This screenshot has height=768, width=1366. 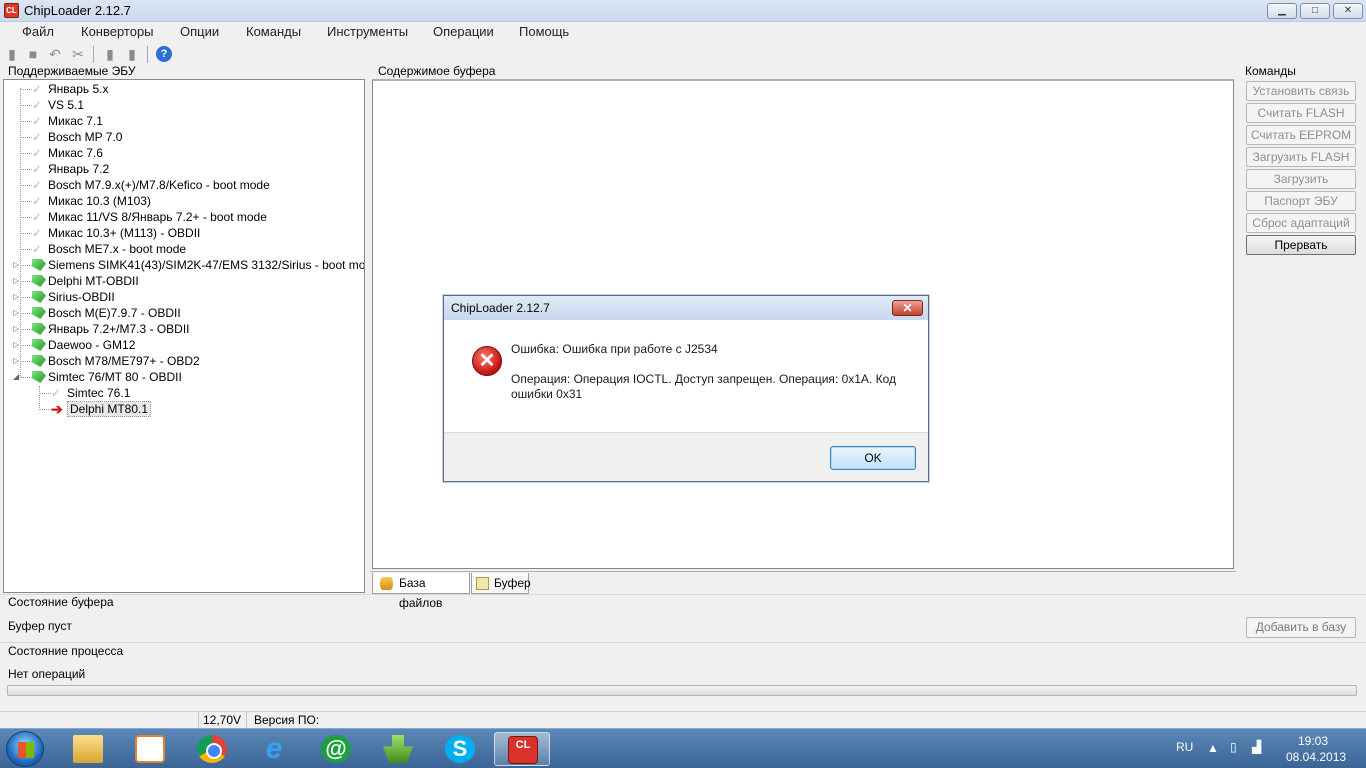 What do you see at coordinates (184, 121) in the screenshot?
I see `tree-item: ✓ Микас 7.1` at bounding box center [184, 121].